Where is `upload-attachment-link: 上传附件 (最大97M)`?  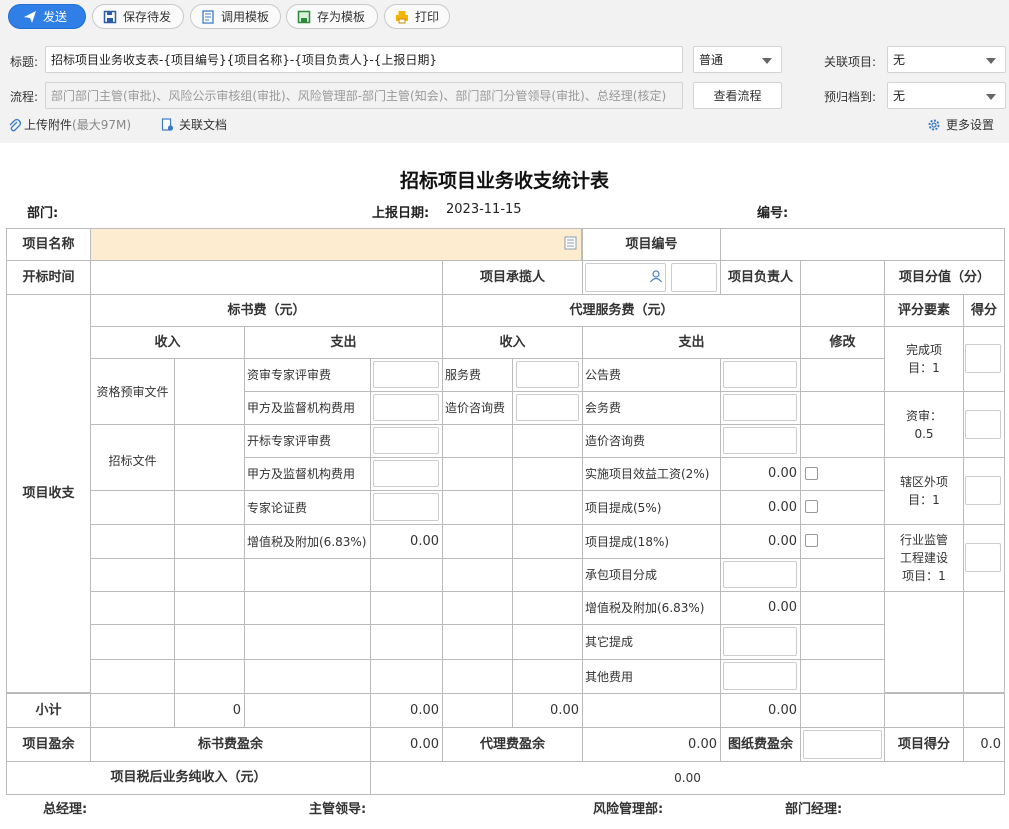
upload-attachment-link: 上传附件 (最大97M) is located at coordinates (69, 124).